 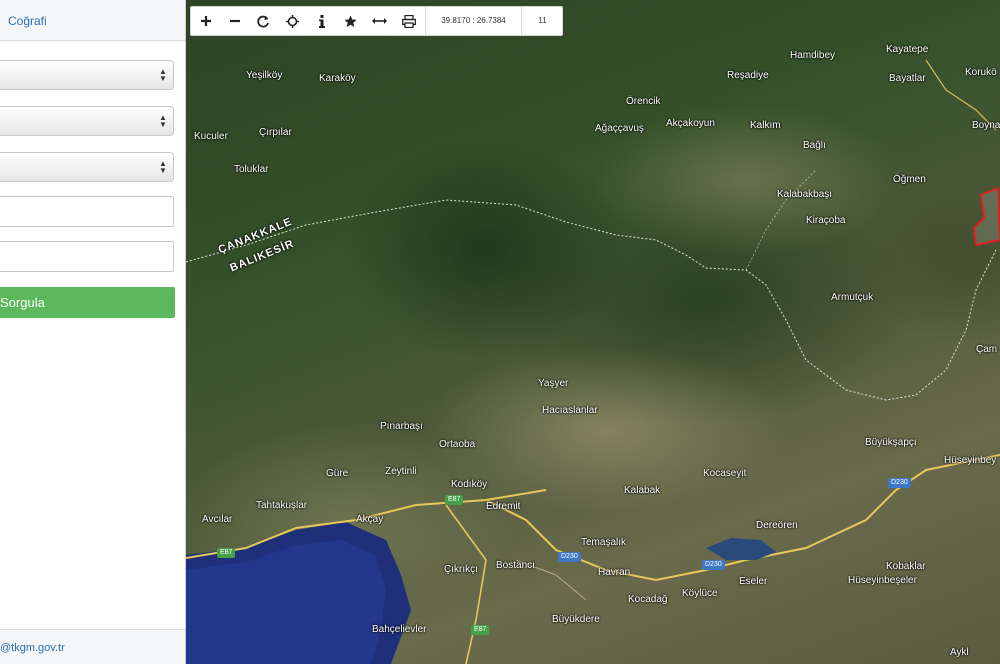 What do you see at coordinates (275, 132) in the screenshot?
I see `place-label: Çırpılar` at bounding box center [275, 132].